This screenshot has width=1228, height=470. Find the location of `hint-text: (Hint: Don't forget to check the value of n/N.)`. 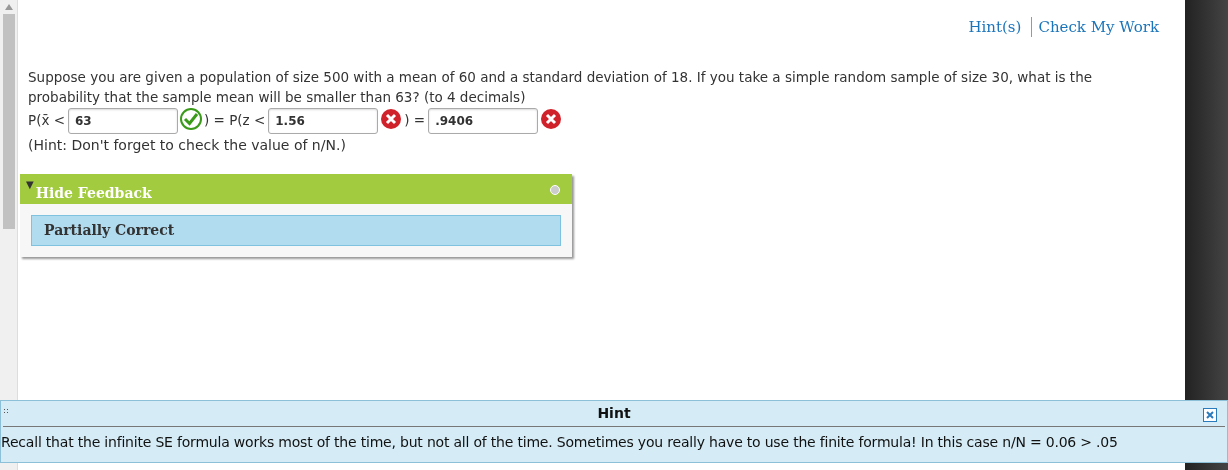

hint-text: (Hint: Don't forget to check the value of n/N.) is located at coordinates (187, 145).